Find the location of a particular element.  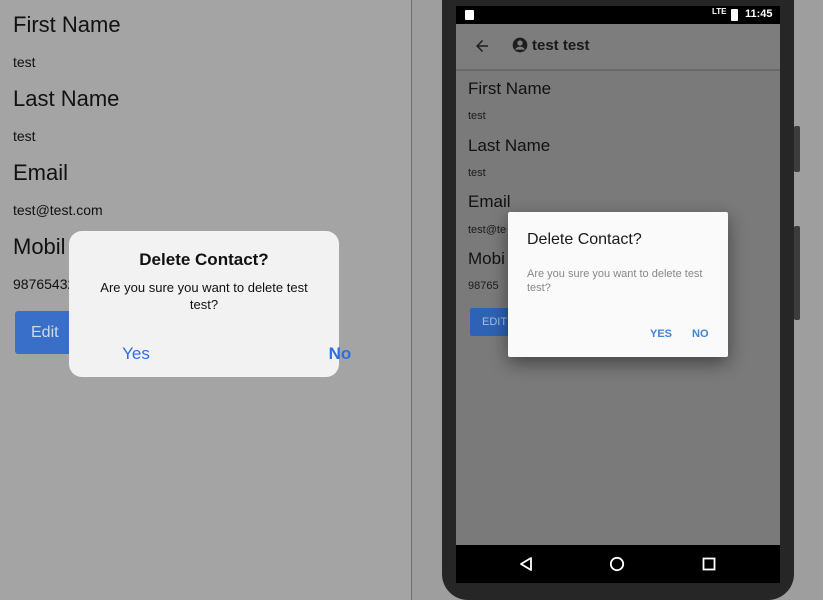

navigation-bar is located at coordinates (618, 564).